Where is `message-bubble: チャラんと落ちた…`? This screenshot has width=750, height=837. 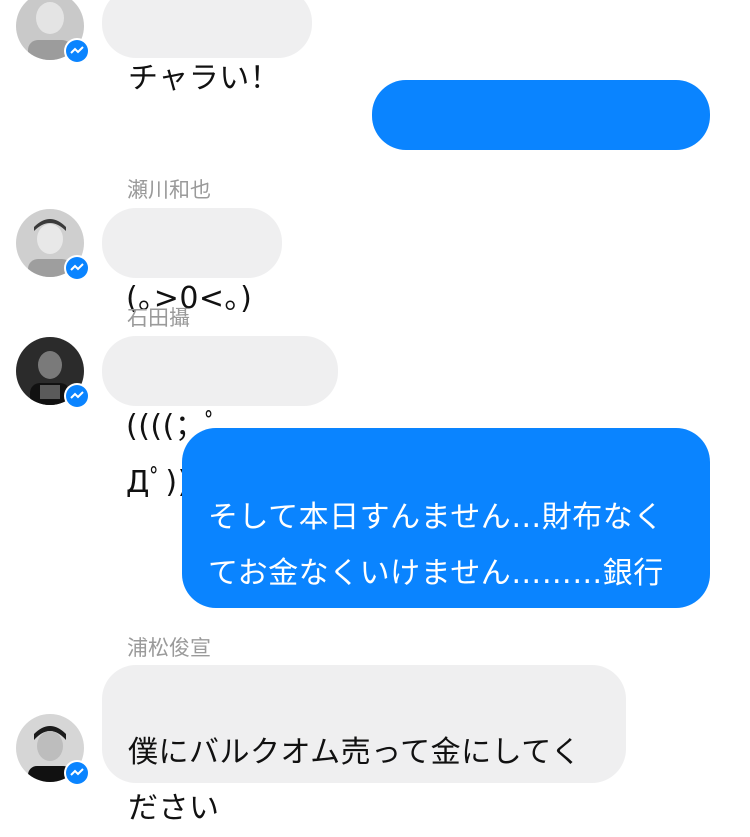
message-bubble: チャラんと落ちた… is located at coordinates (541, 134).